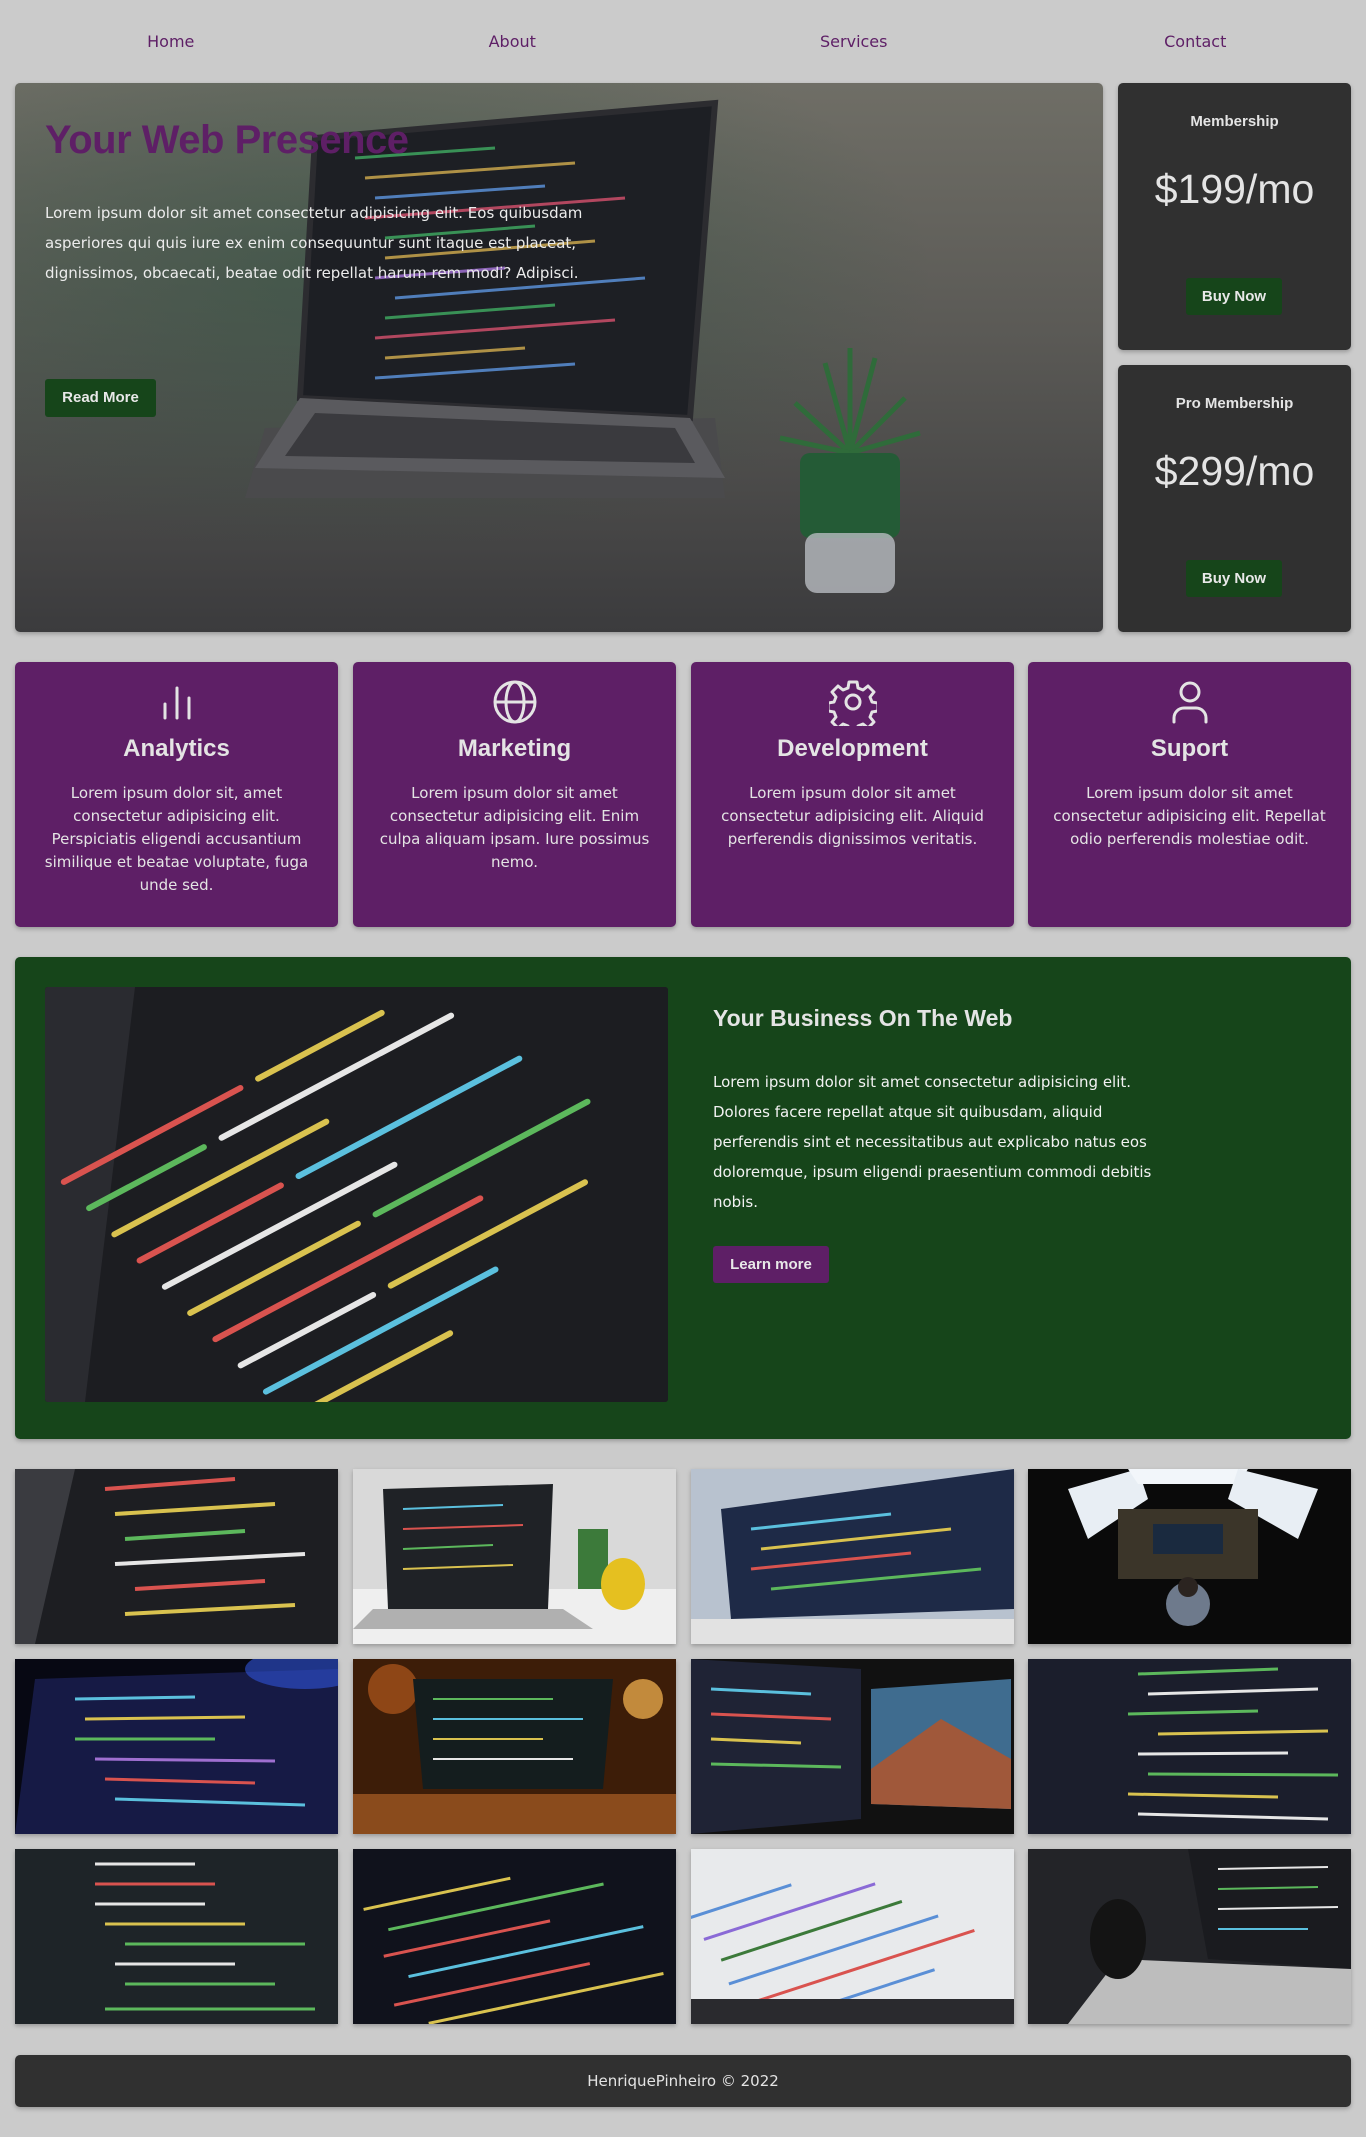 The image size is (1366, 2137). What do you see at coordinates (850, 470) in the screenshot?
I see `plant-photo` at bounding box center [850, 470].